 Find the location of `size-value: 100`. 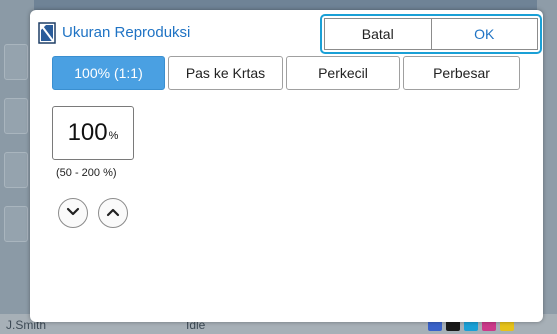

size-value: 100 is located at coordinates (87, 132).